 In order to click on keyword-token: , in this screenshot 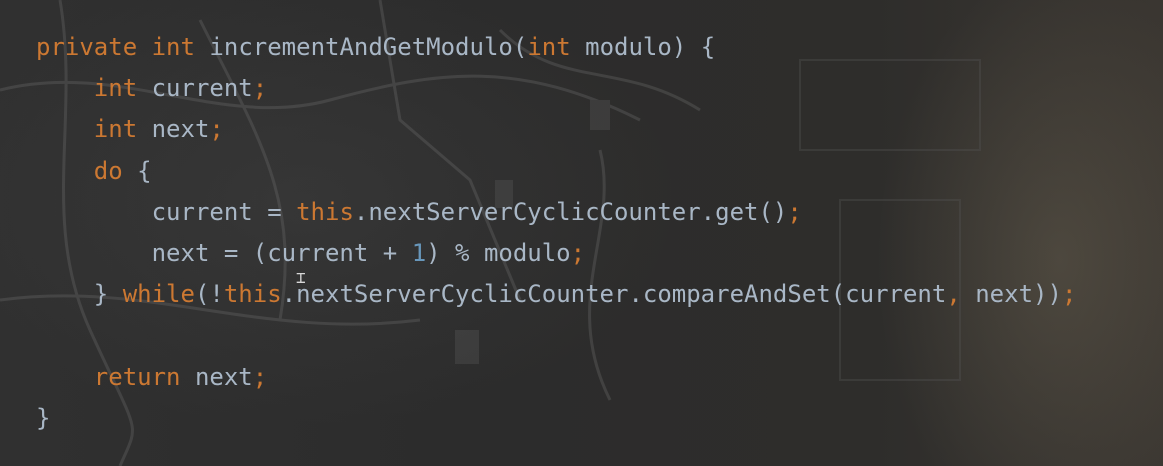, I will do `click(953, 294)`.